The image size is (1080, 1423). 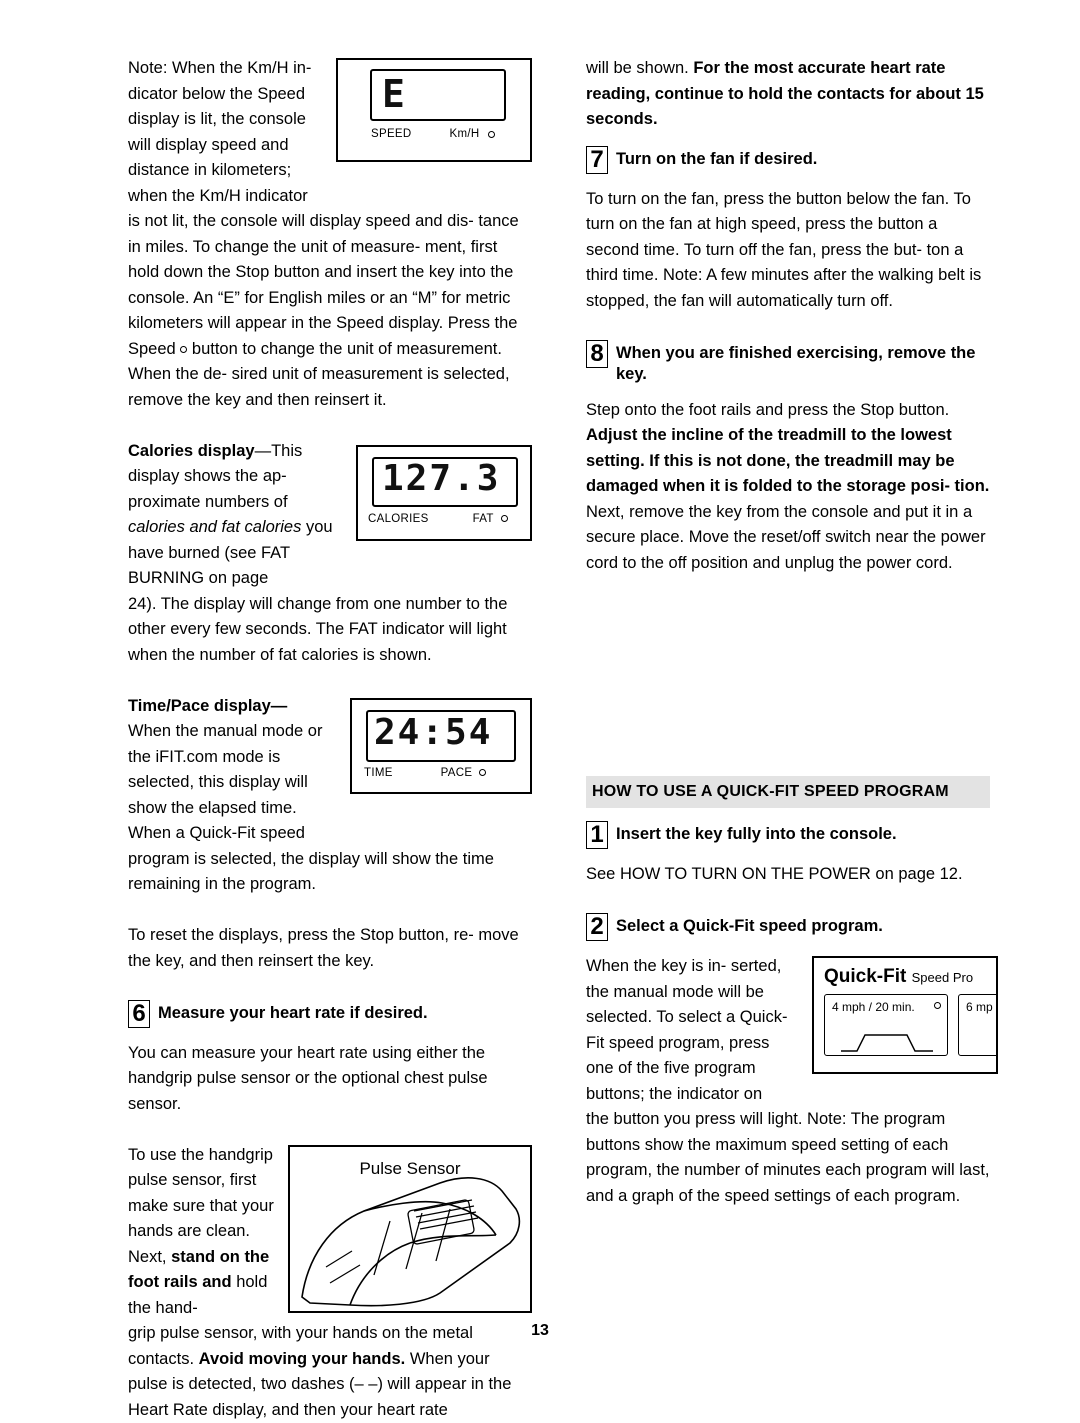 What do you see at coordinates (637, 68) in the screenshot?
I see `continued-text: will be shown.` at bounding box center [637, 68].